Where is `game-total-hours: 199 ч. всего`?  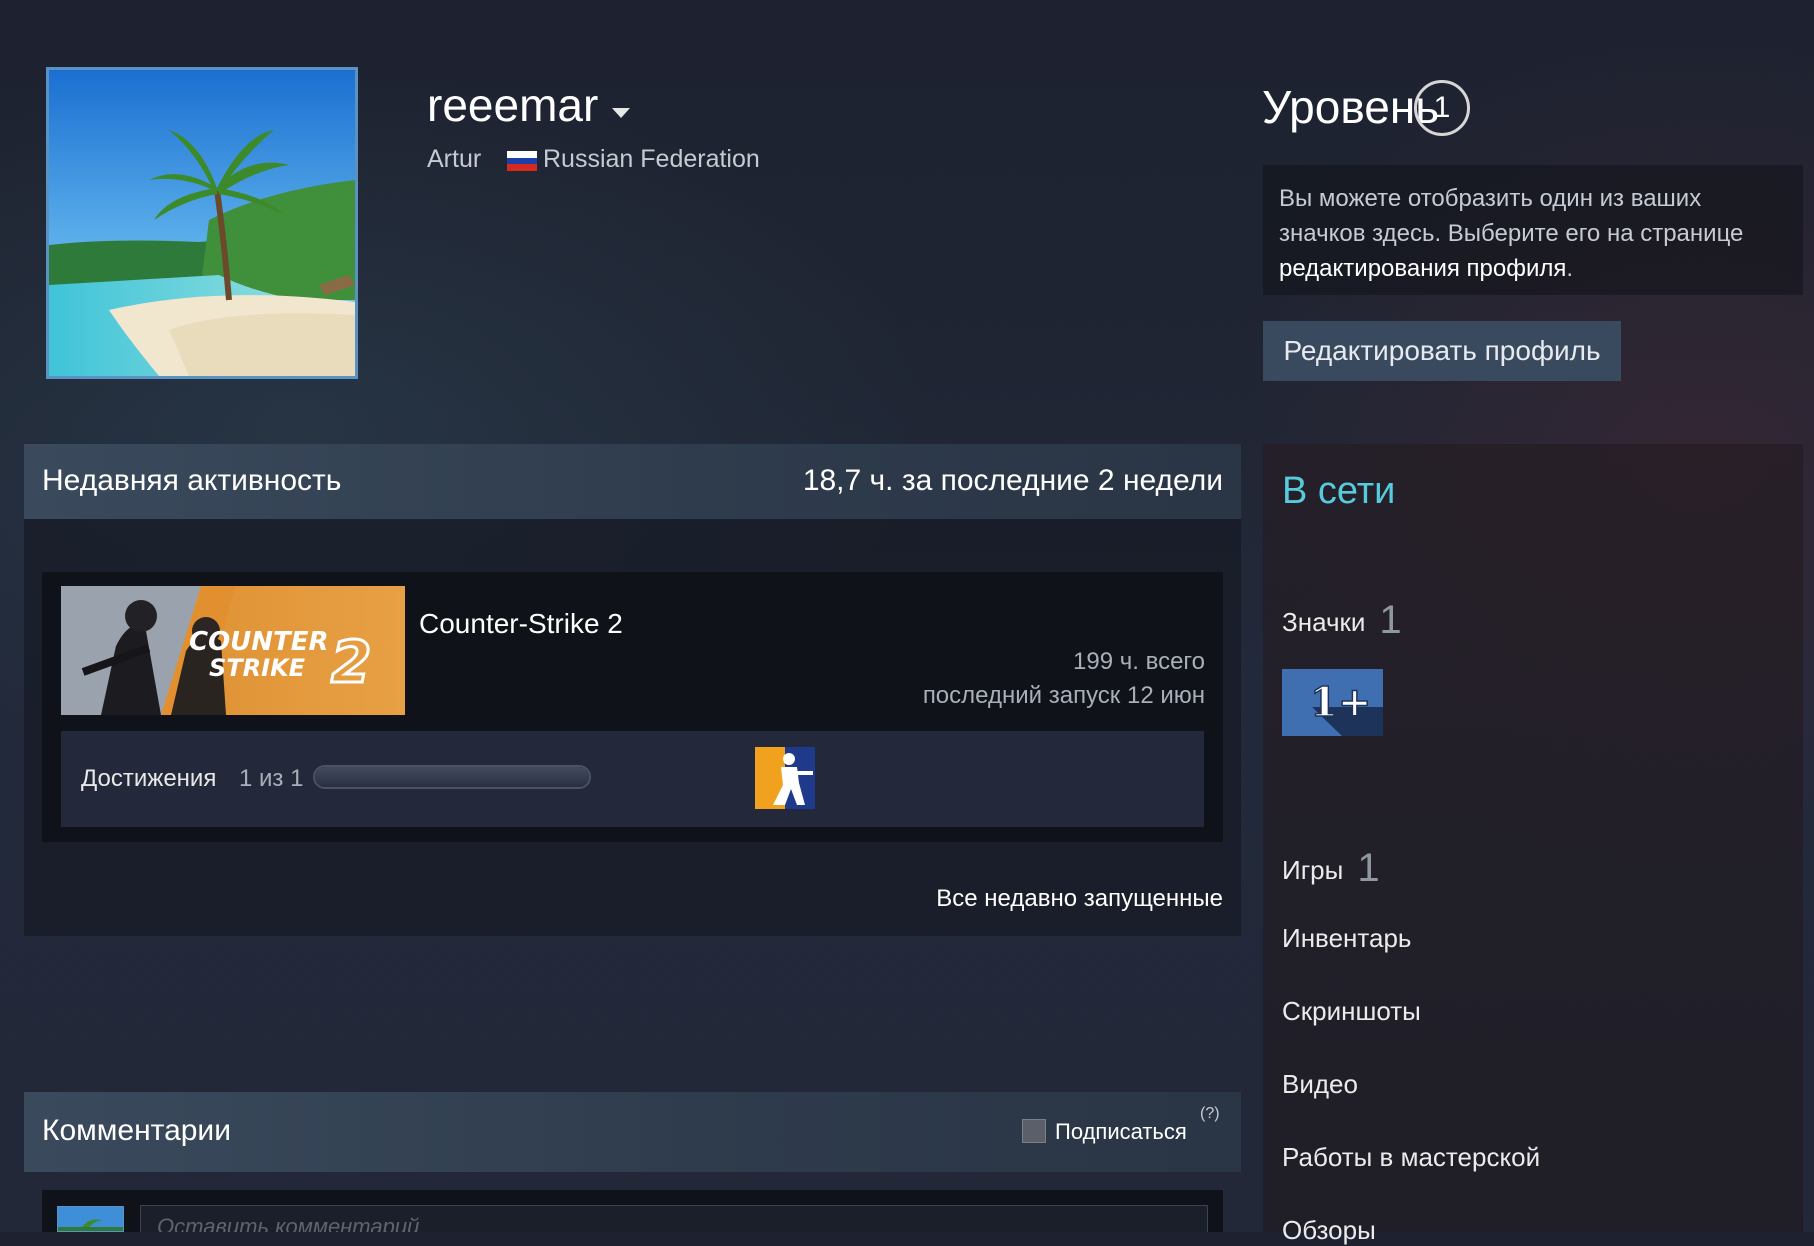 game-total-hours: 199 ч. всего is located at coordinates (1139, 661).